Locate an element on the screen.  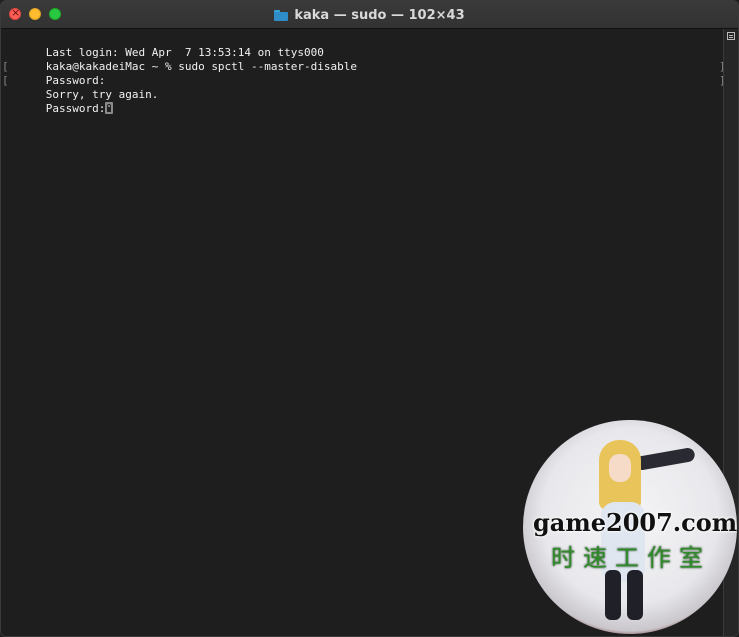
folder-icon is located at coordinates (281, 15).